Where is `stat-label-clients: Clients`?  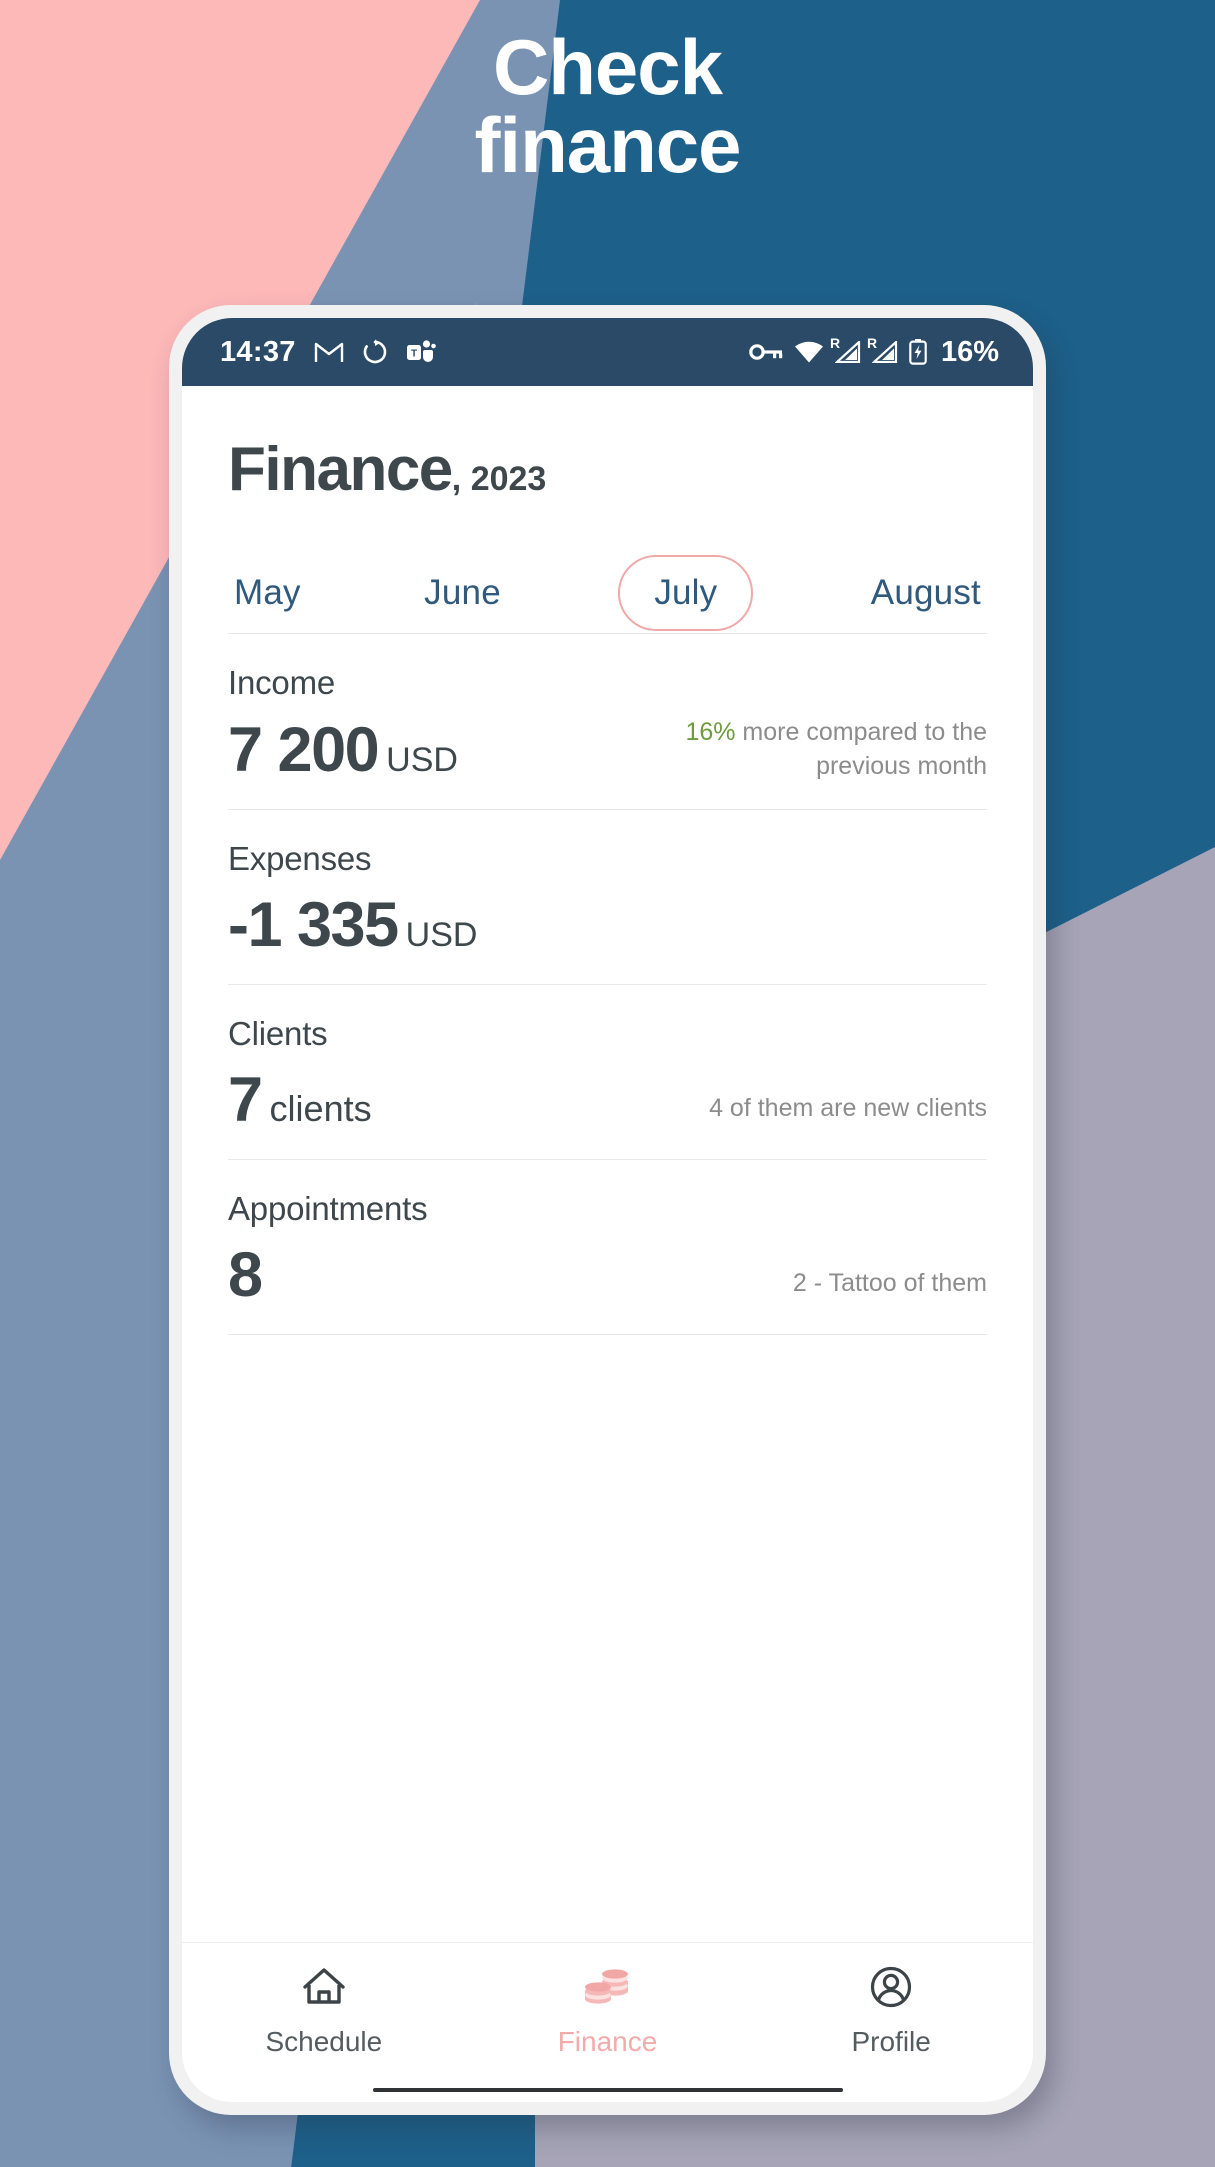
stat-label-clients: Clients is located at coordinates (278, 1034).